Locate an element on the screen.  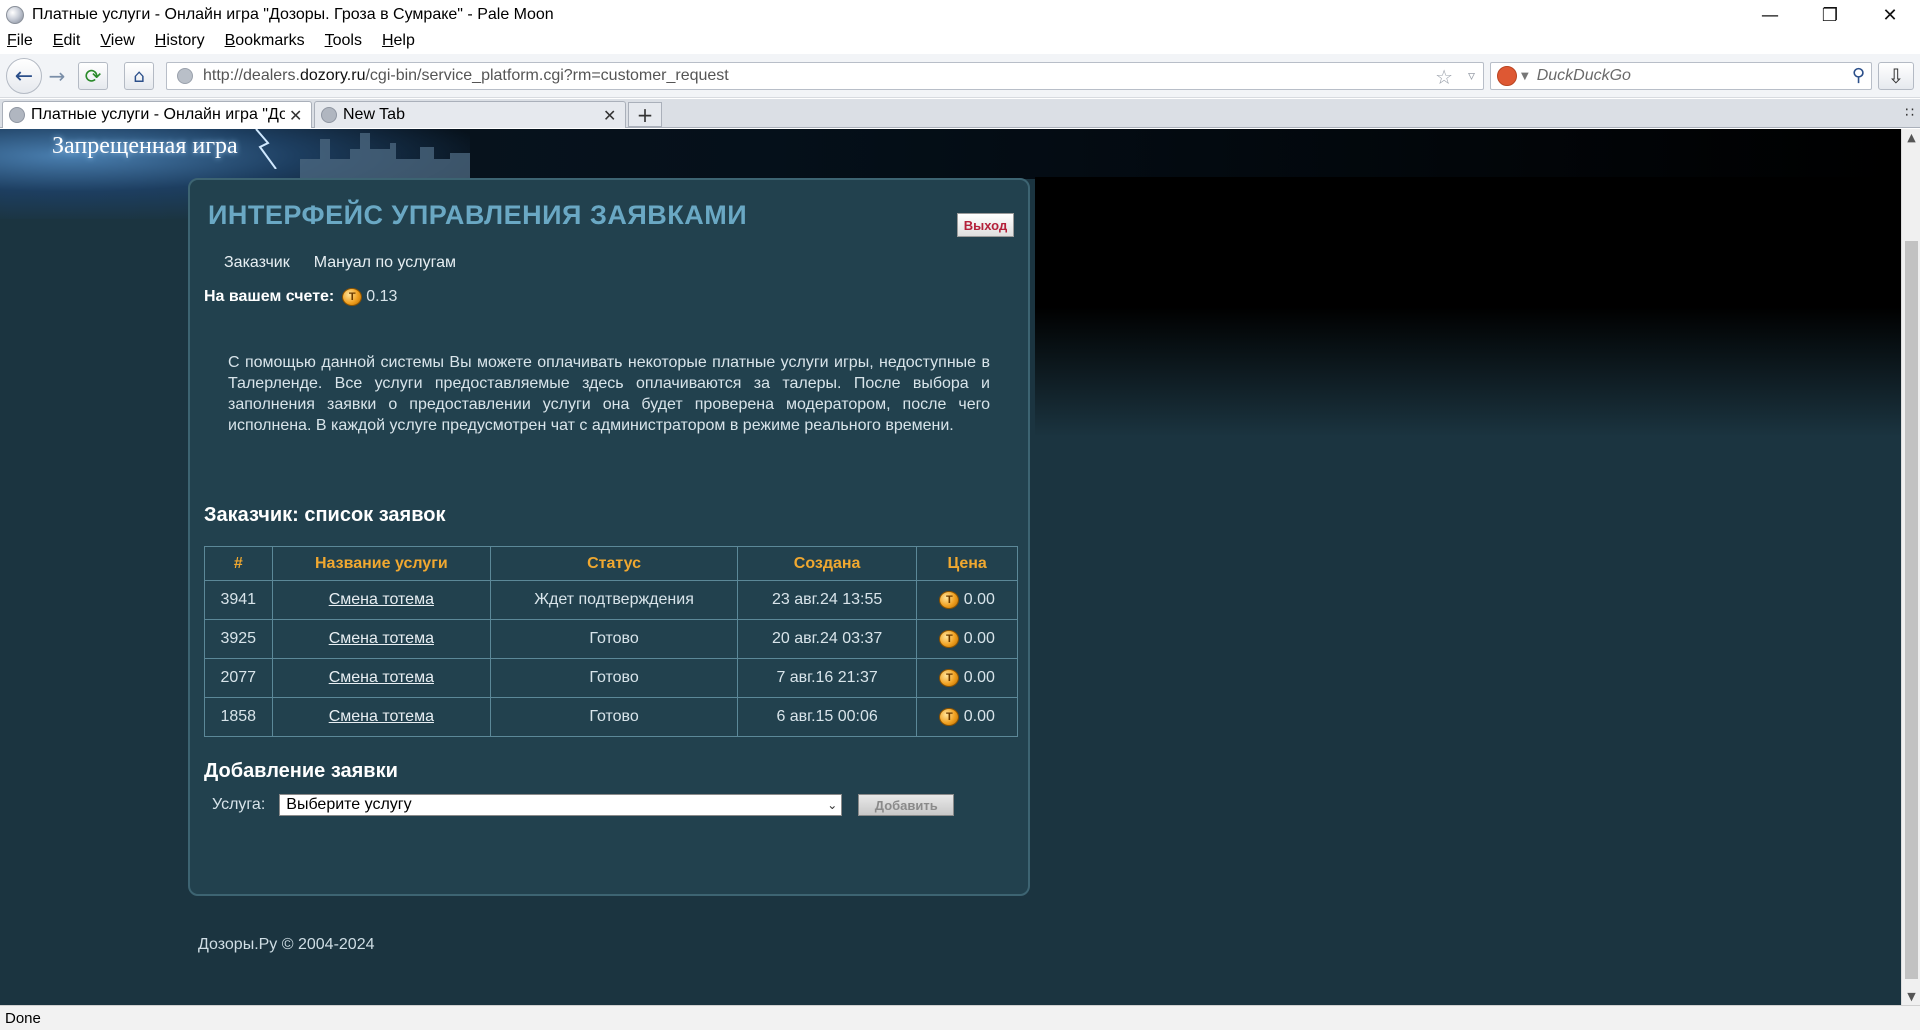
add-request-heading: Добавление заявки is located at coordinates (301, 771).